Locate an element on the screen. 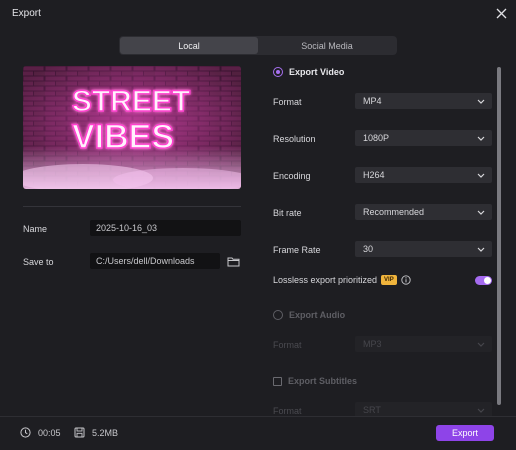 The height and width of the screenshot is (450, 516). footer-bar: 00:05 5.2MB Export is located at coordinates (258, 433).